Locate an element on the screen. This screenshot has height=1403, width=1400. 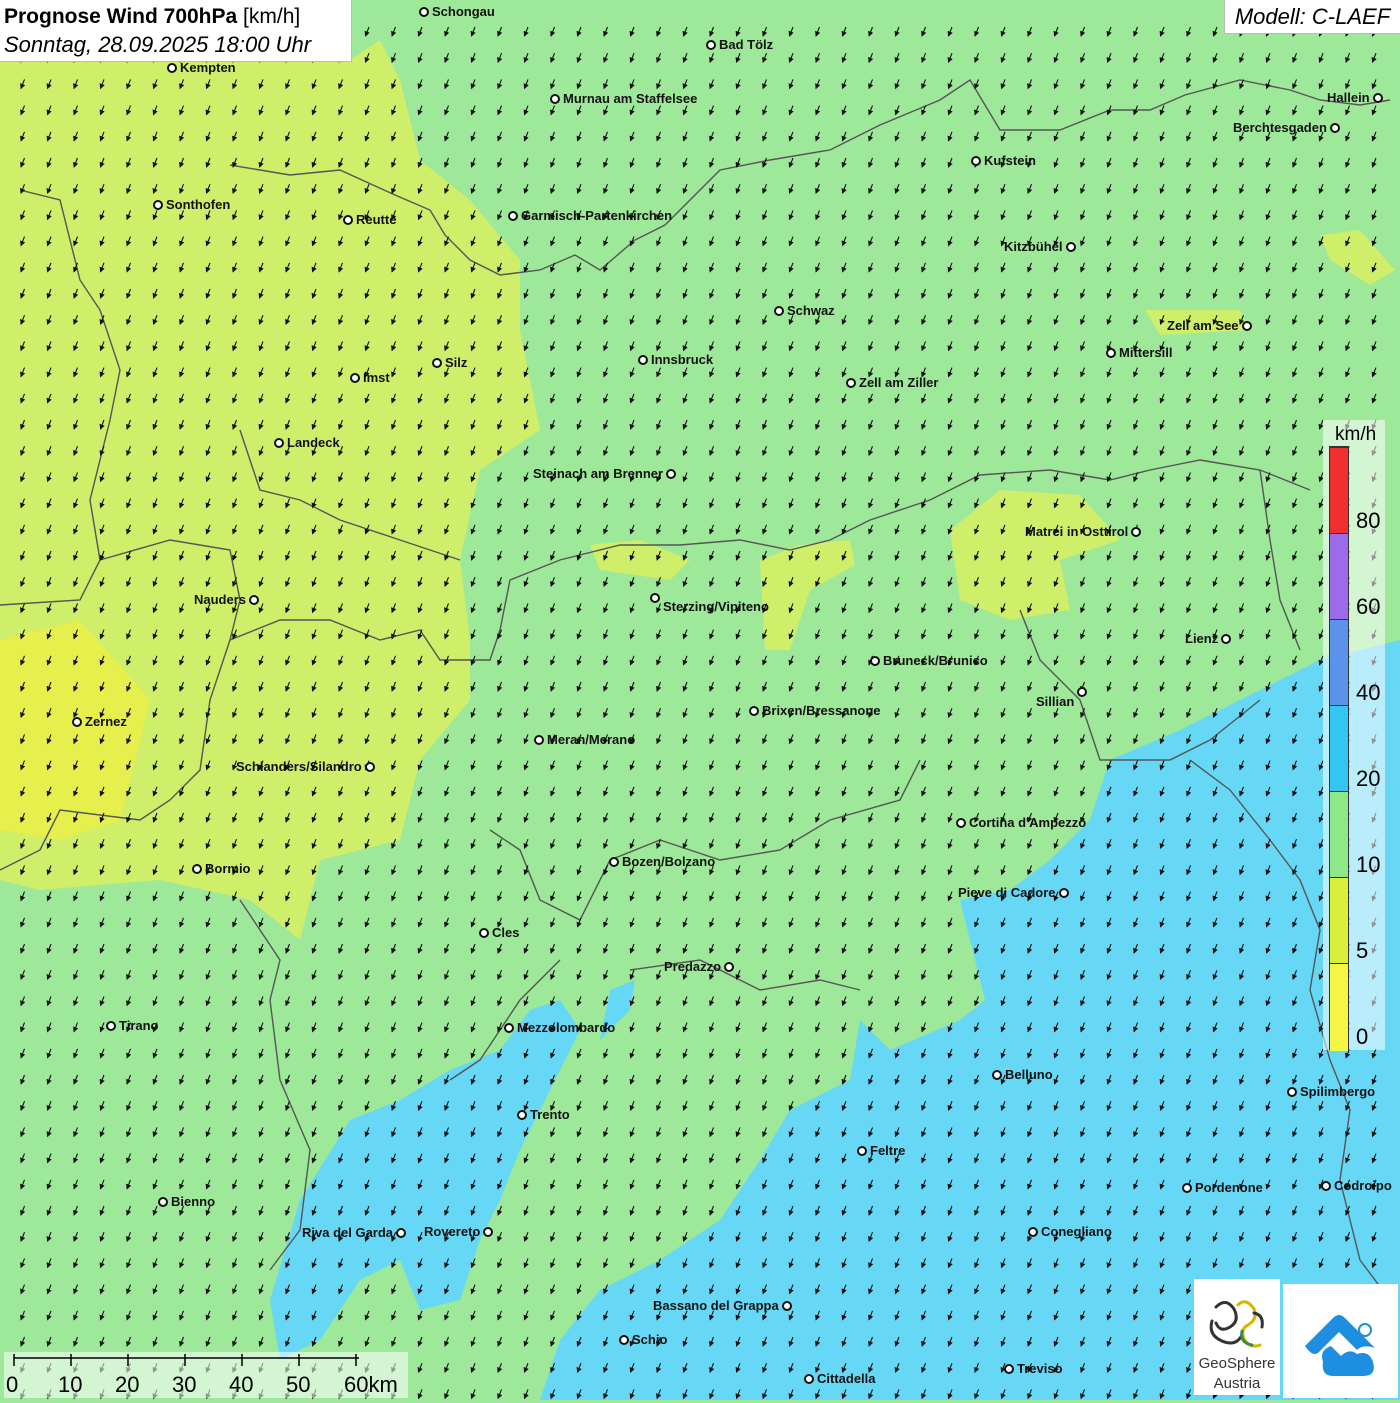
city-label: Zell am Ziller is located at coordinates (899, 382).